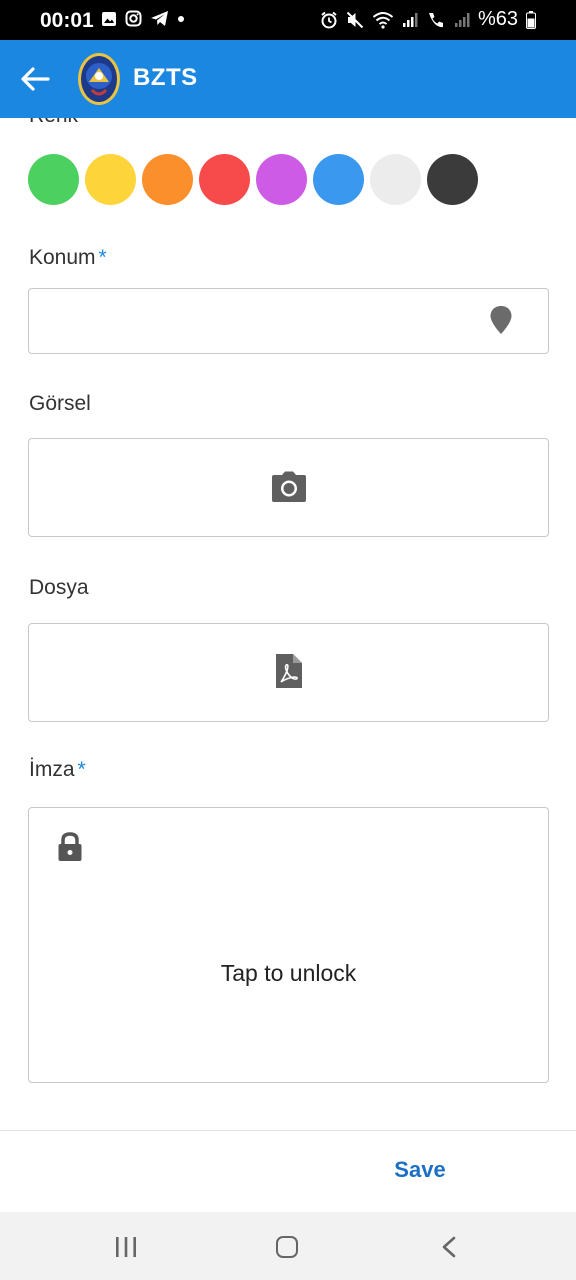 The height and width of the screenshot is (1280, 576). I want to click on tap-to-unlock-text: Tap to unlock, so click(288, 973).